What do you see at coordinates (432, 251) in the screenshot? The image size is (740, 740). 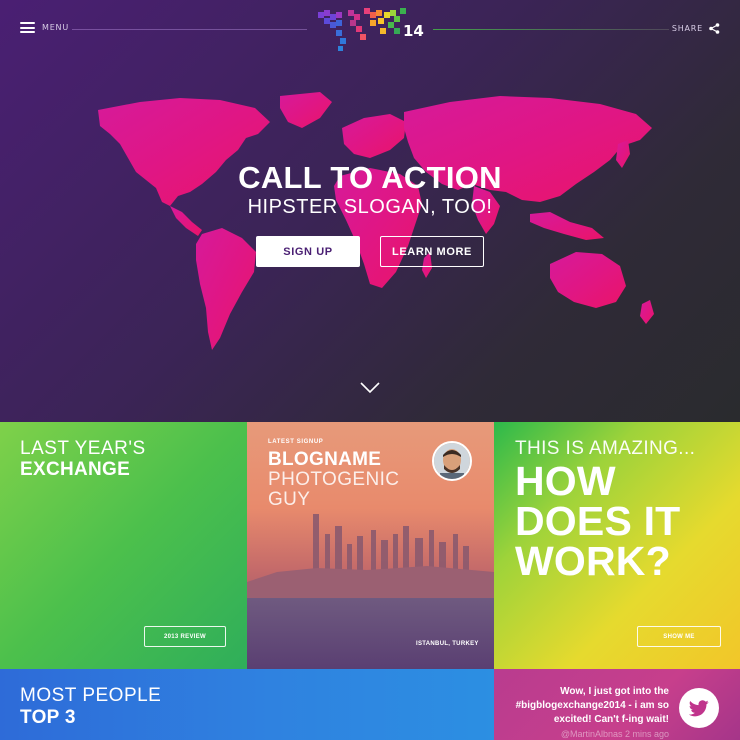 I see `learn-more-button: LEARN MORE` at bounding box center [432, 251].